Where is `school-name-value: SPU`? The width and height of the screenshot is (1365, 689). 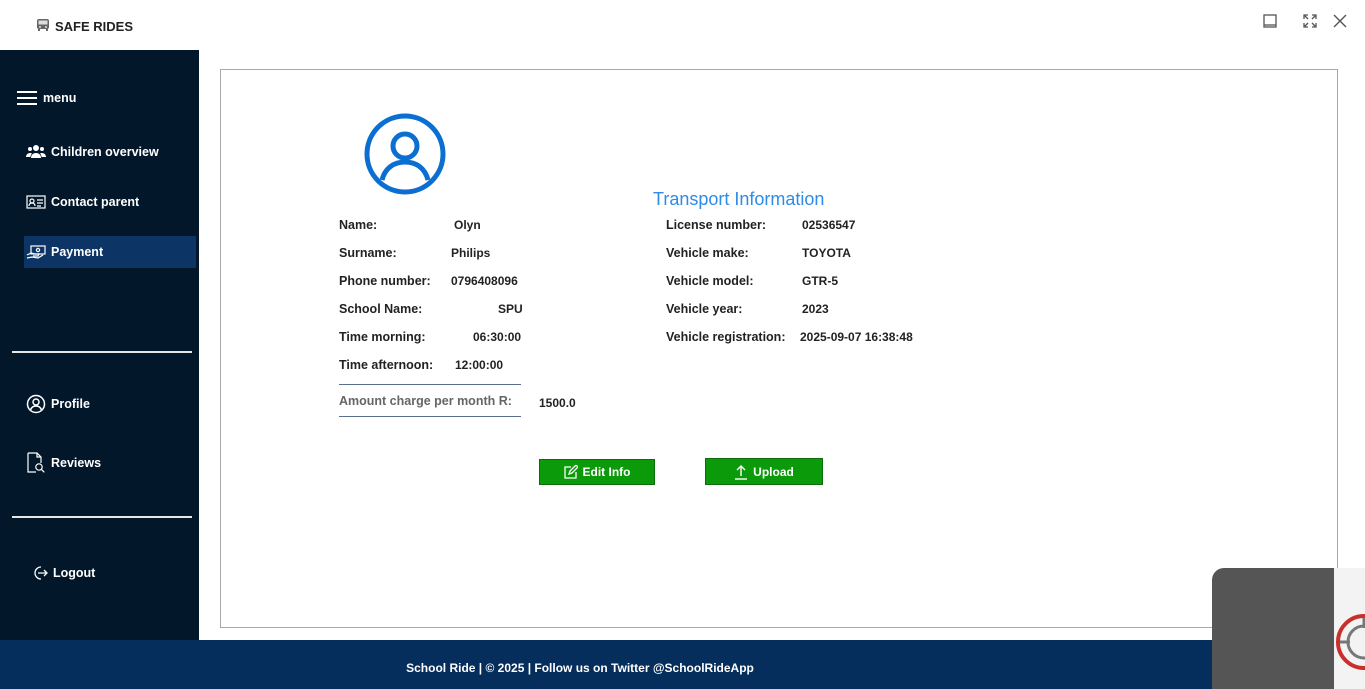
school-name-value: SPU is located at coordinates (510, 309).